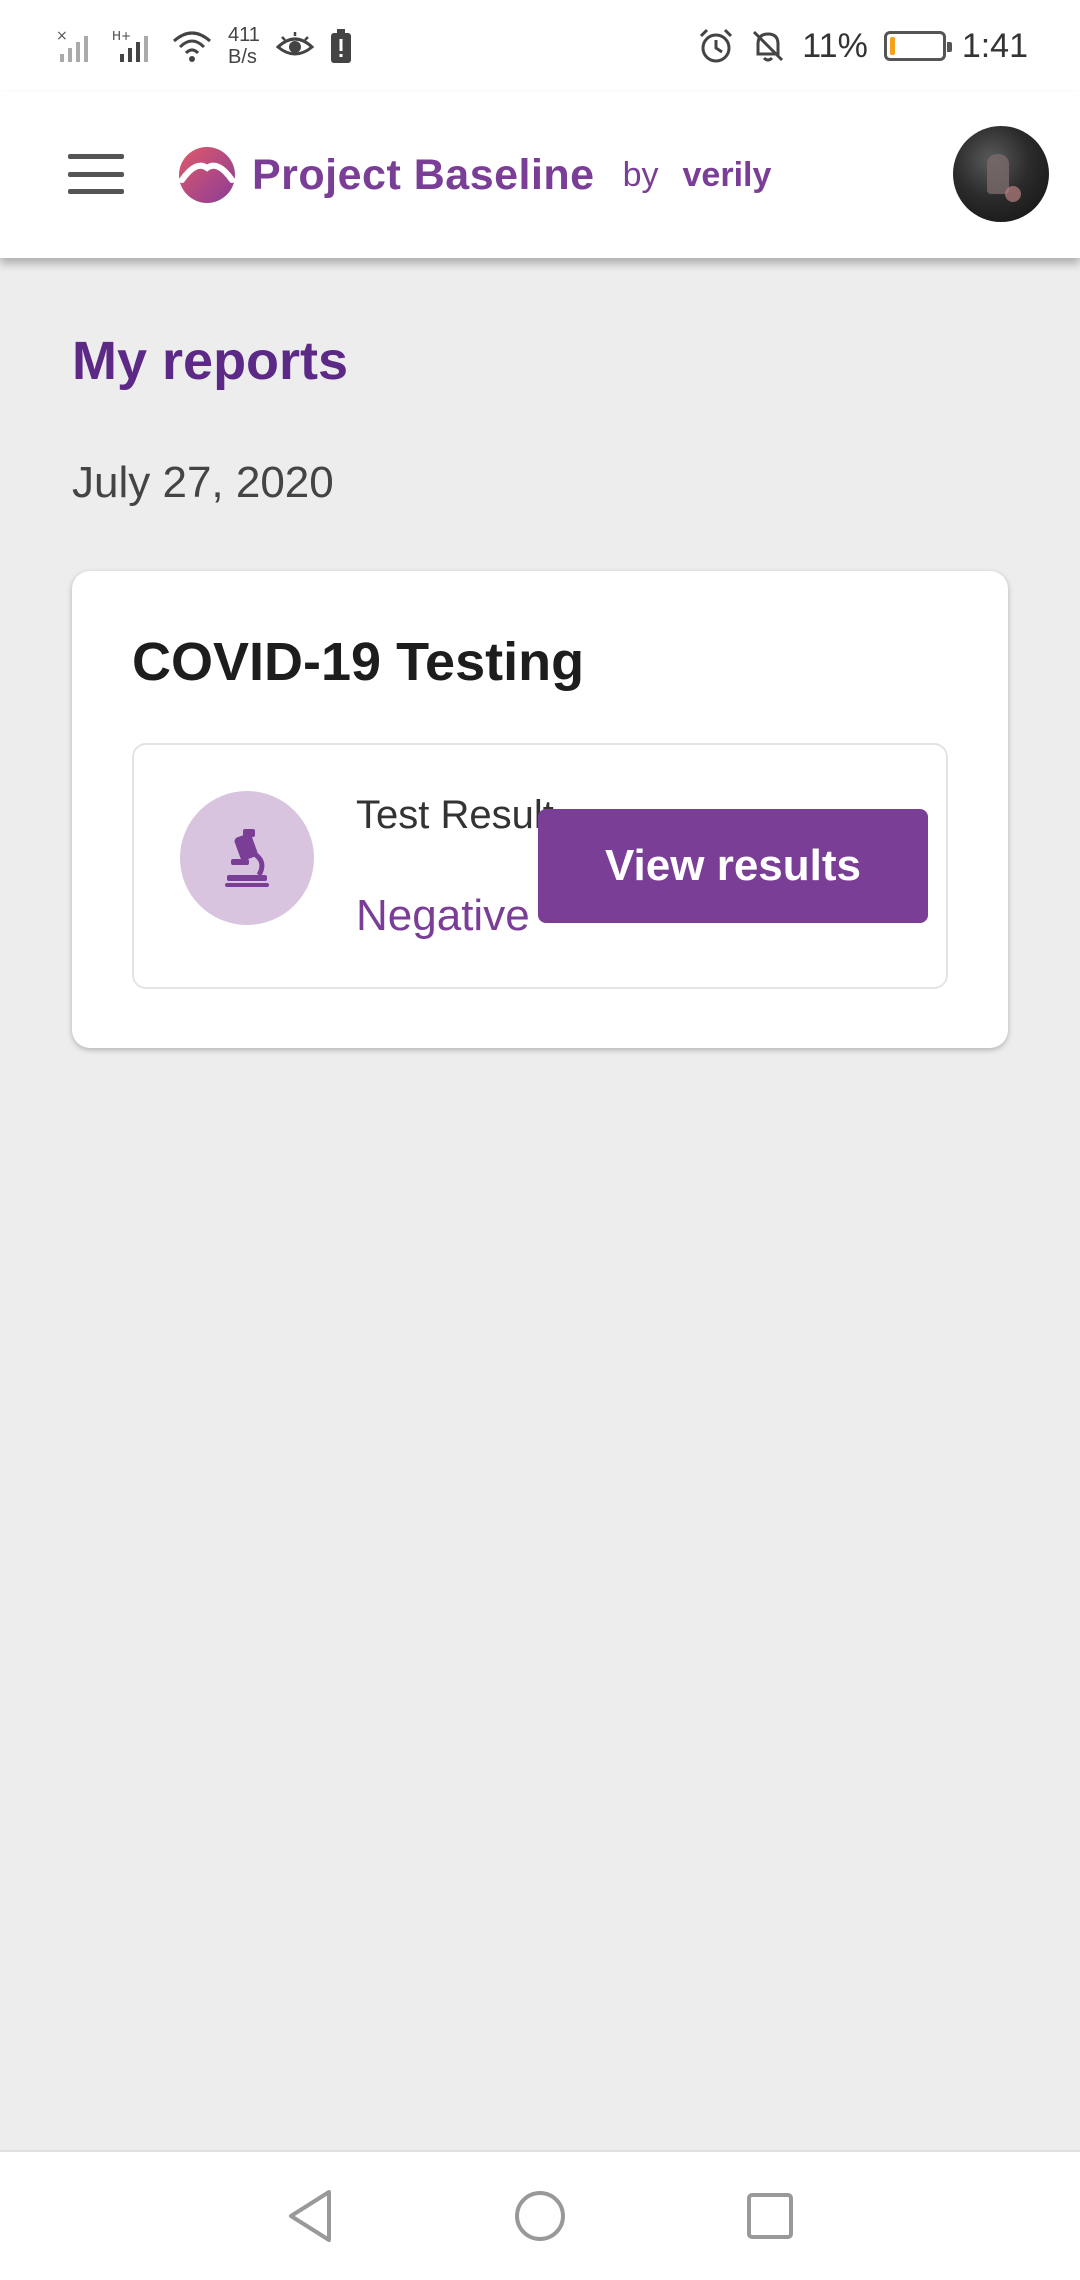 Image resolution: width=1080 pixels, height=2280 pixels. I want to click on battery-level, so click(892, 46).